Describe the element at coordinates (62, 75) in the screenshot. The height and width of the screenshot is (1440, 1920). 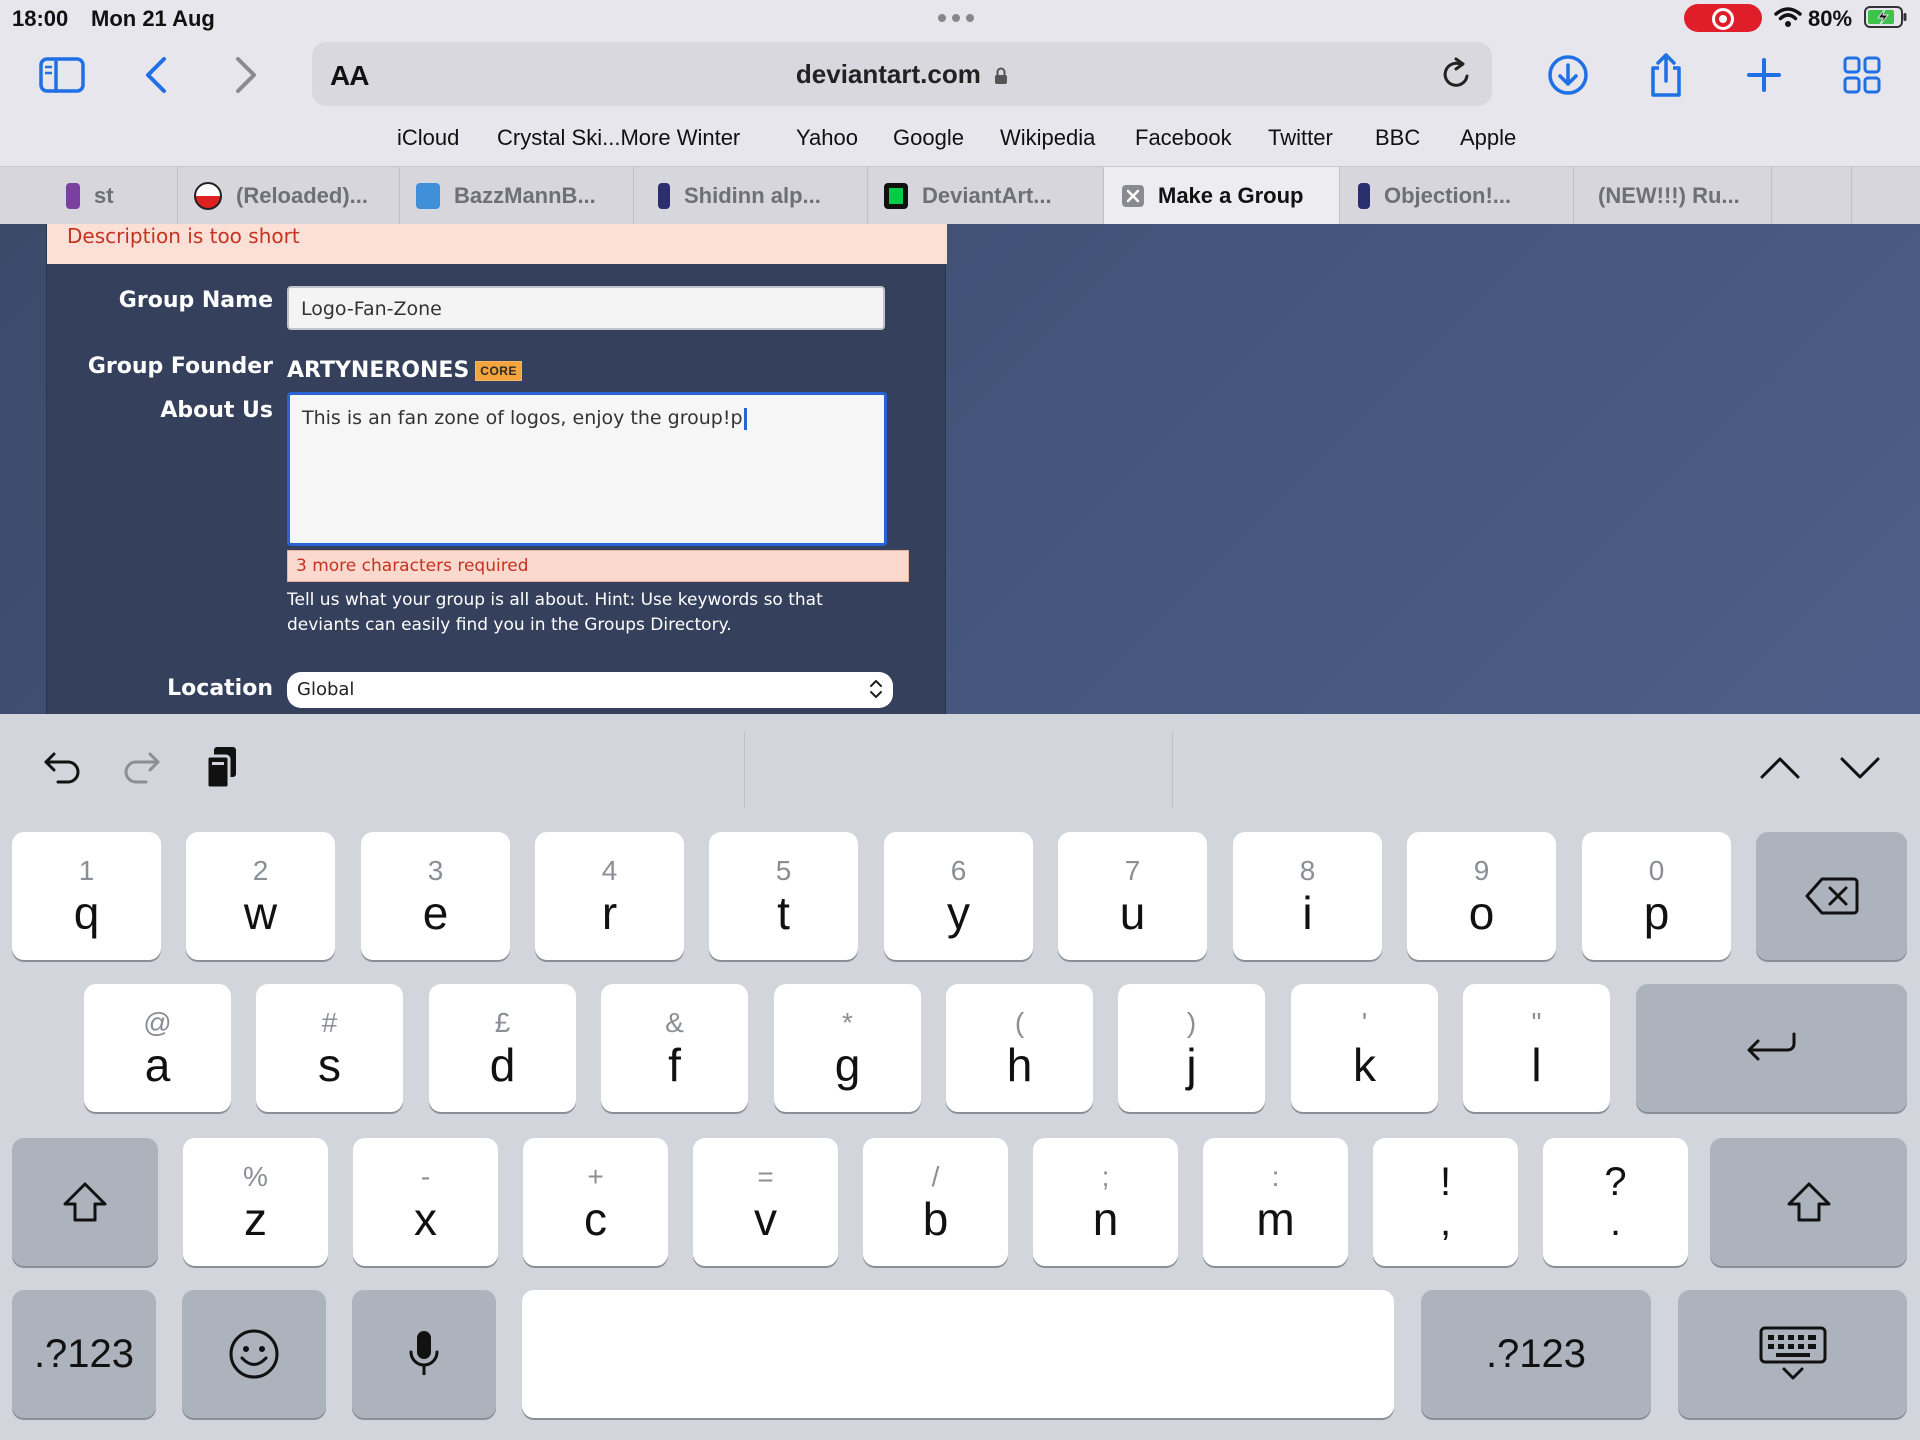
I see `sidebar-toggle-icon` at that location.